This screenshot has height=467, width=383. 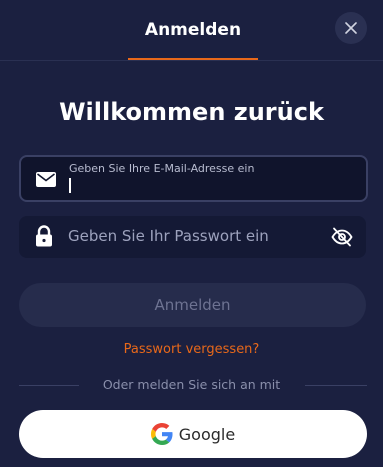 I want to click on login-button: Anmelden, so click(x=192, y=305).